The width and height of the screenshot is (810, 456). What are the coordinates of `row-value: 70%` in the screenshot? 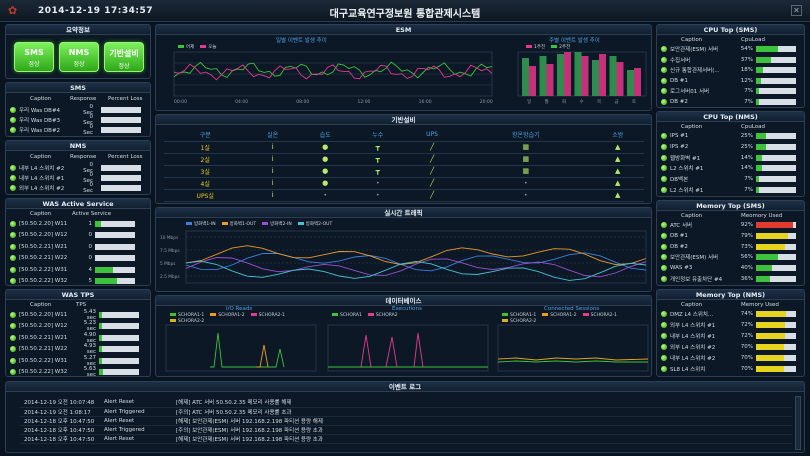 It's located at (746, 347).